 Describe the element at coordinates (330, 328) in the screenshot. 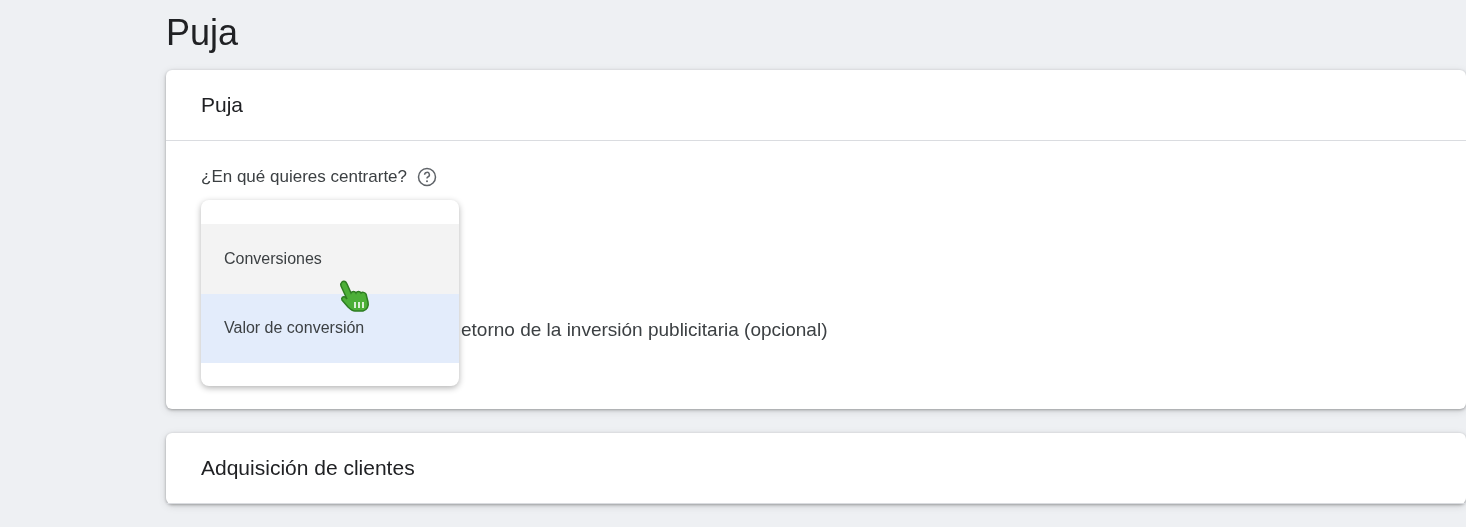

I see `menu-option: Valor de conversión` at that location.